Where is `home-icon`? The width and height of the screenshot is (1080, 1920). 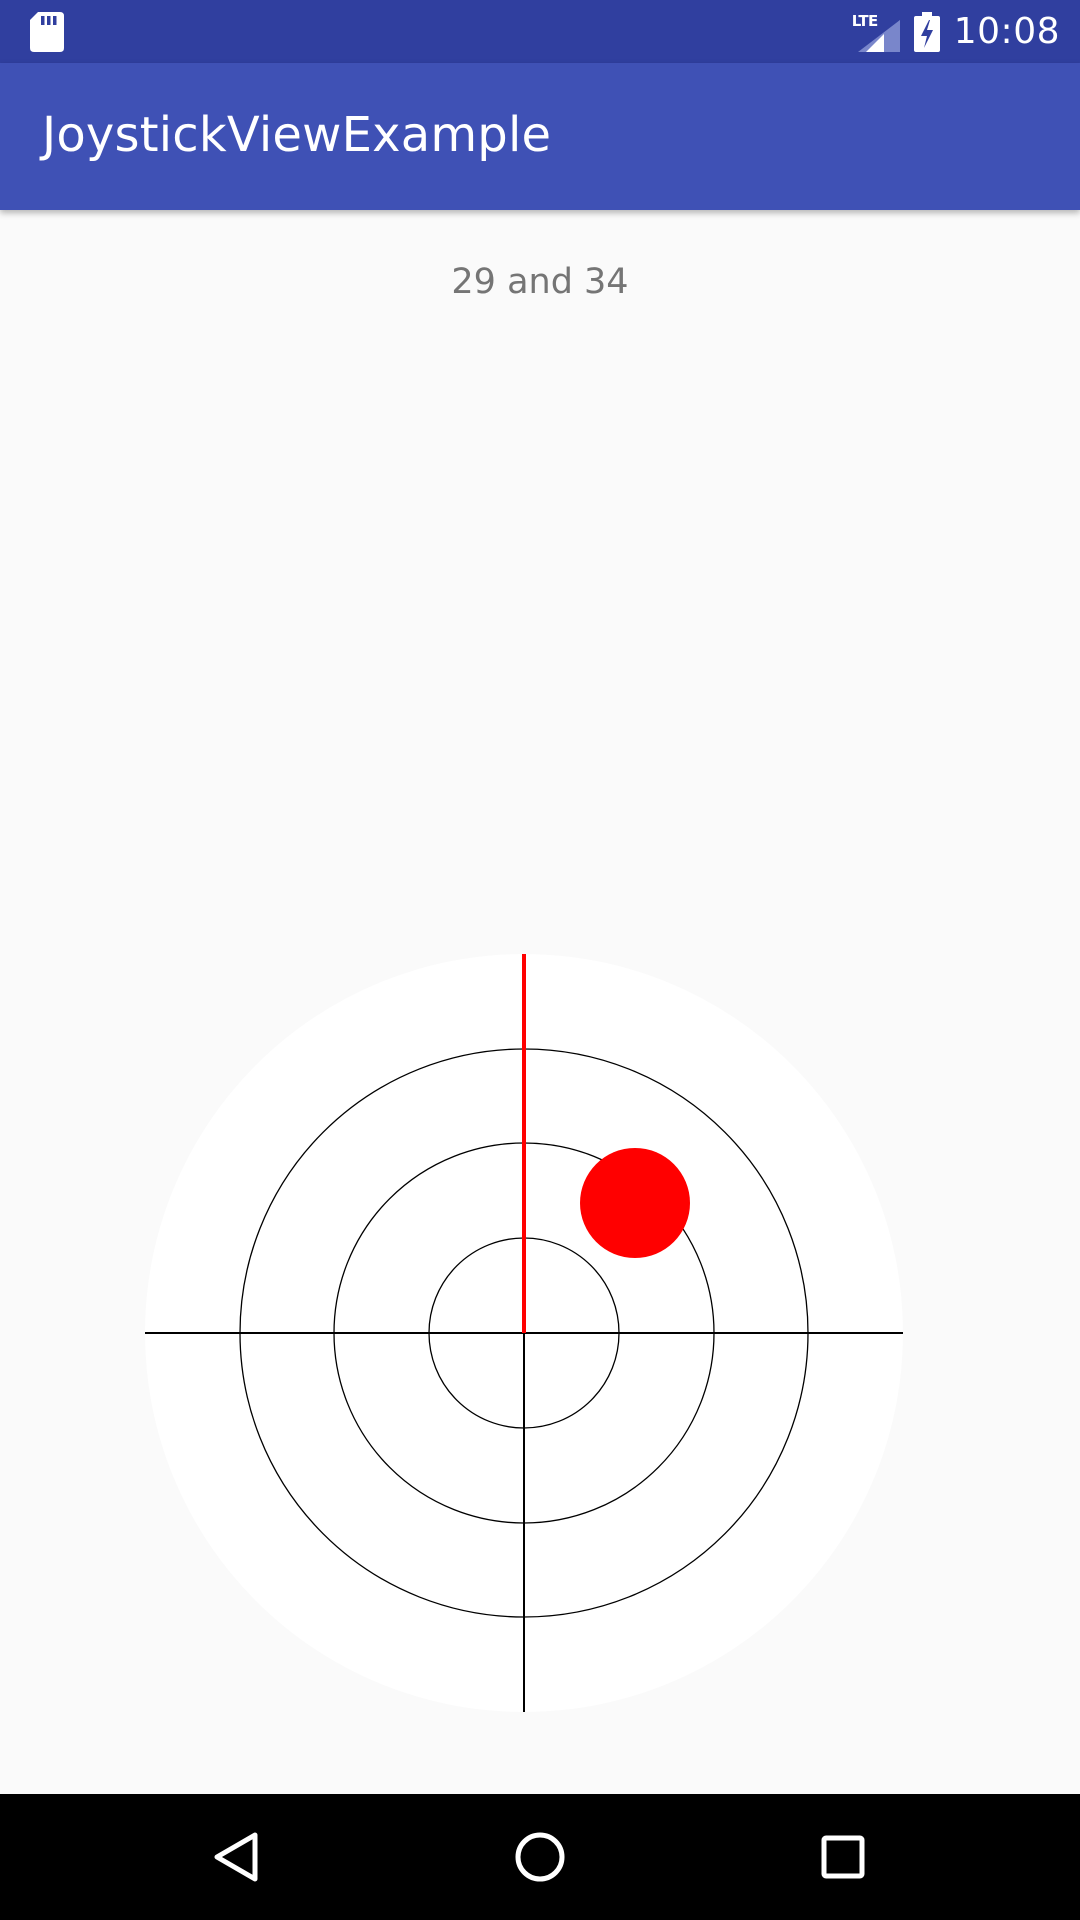 home-icon is located at coordinates (540, 1857).